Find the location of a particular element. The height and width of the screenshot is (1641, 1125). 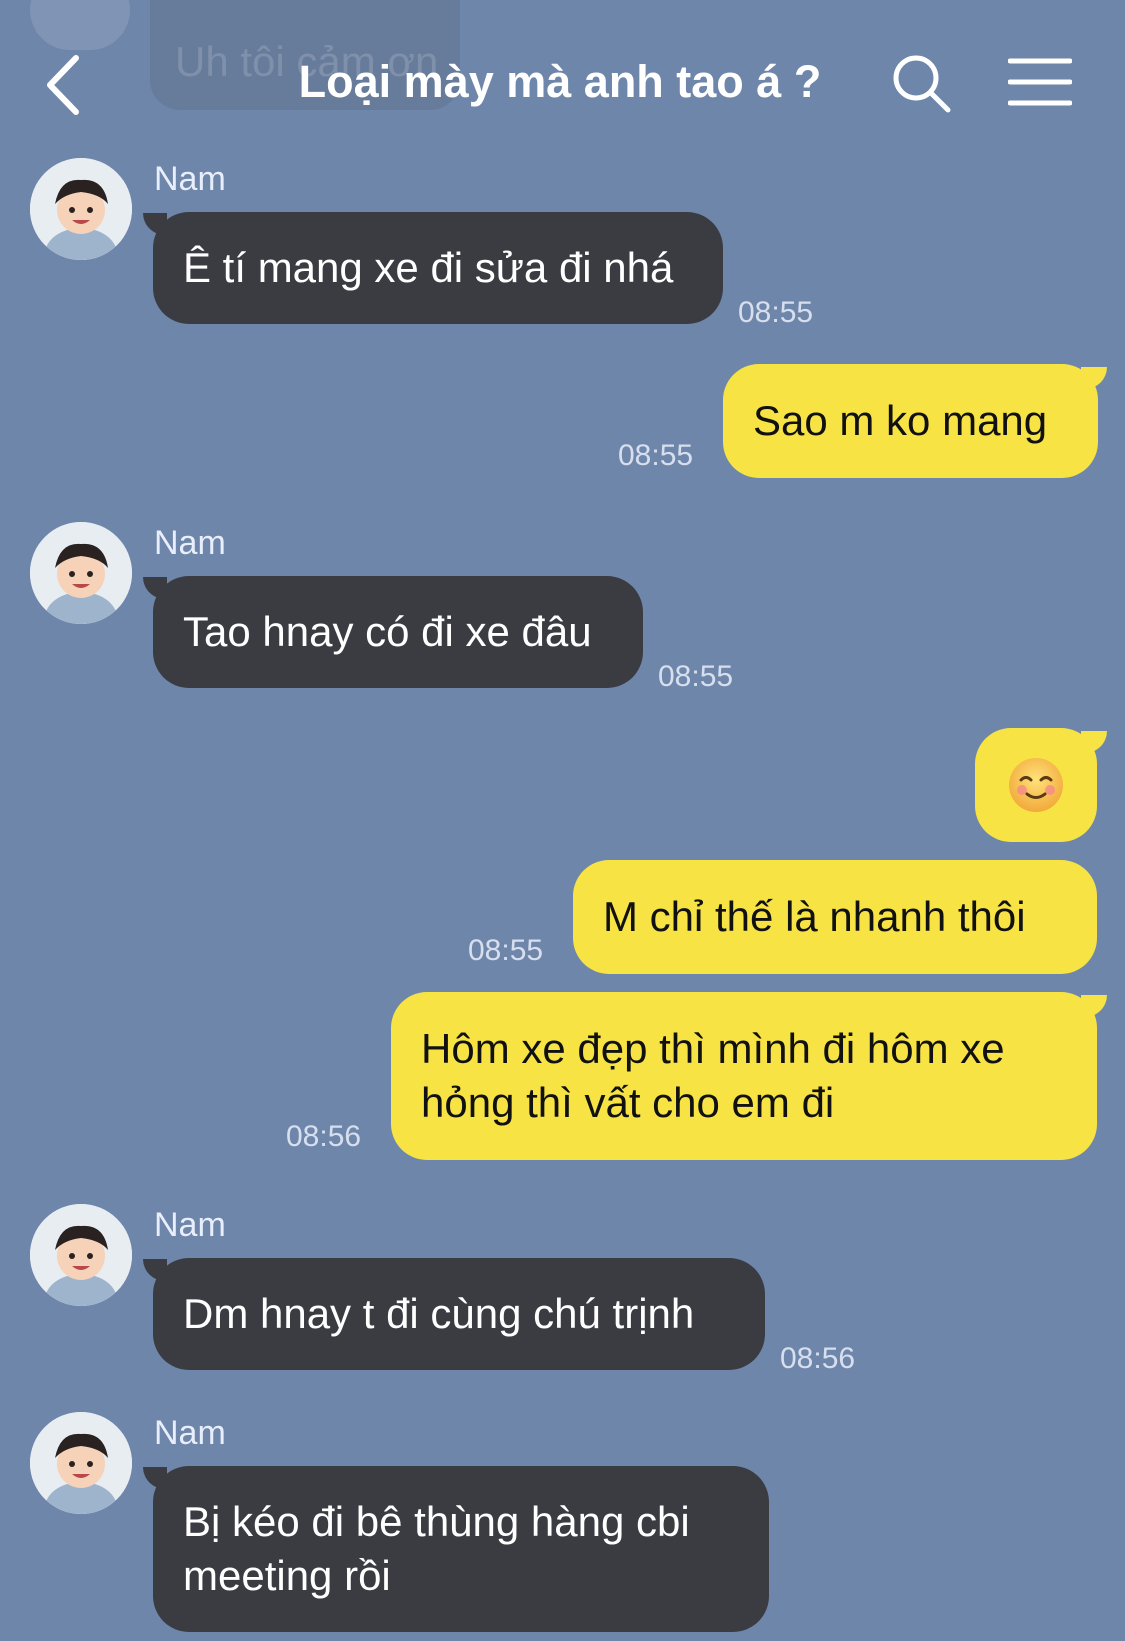

message-text-line-1: Bị kéo đi bê thùng hàng cbi is located at coordinates (436, 1521).